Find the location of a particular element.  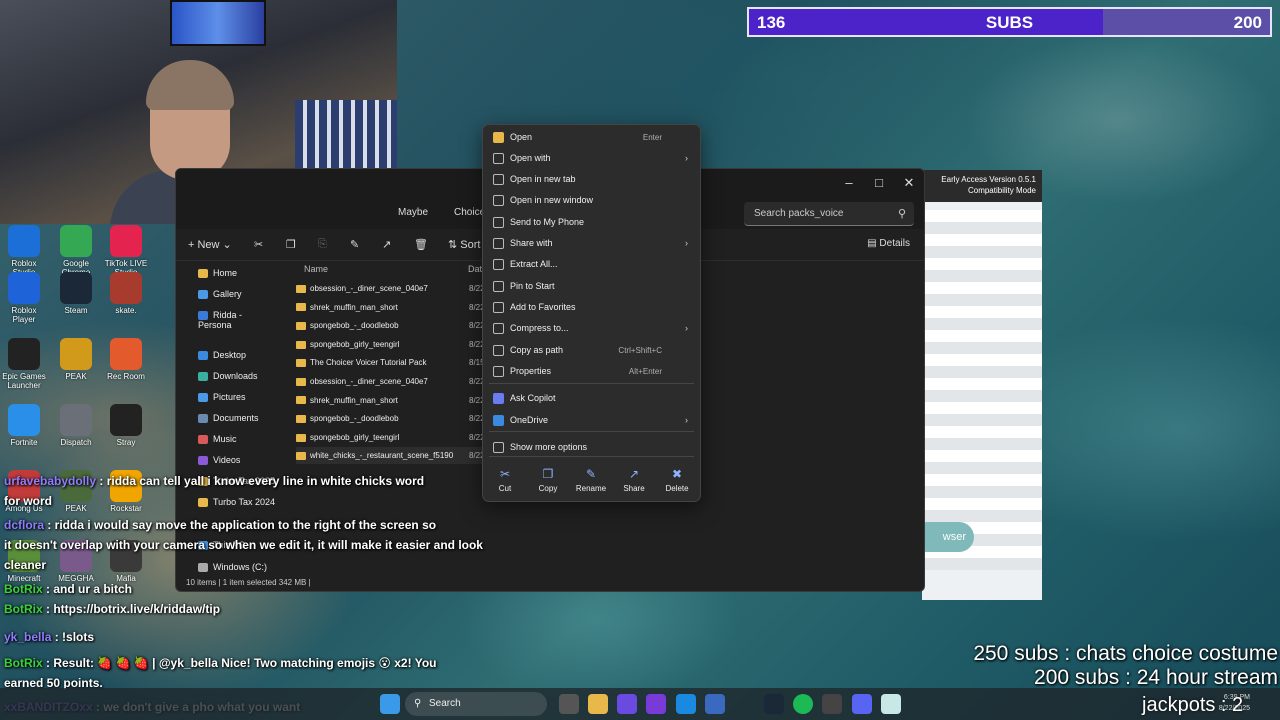

desktop-icon-label: Epic Games Launcher is located at coordinates (24, 381).